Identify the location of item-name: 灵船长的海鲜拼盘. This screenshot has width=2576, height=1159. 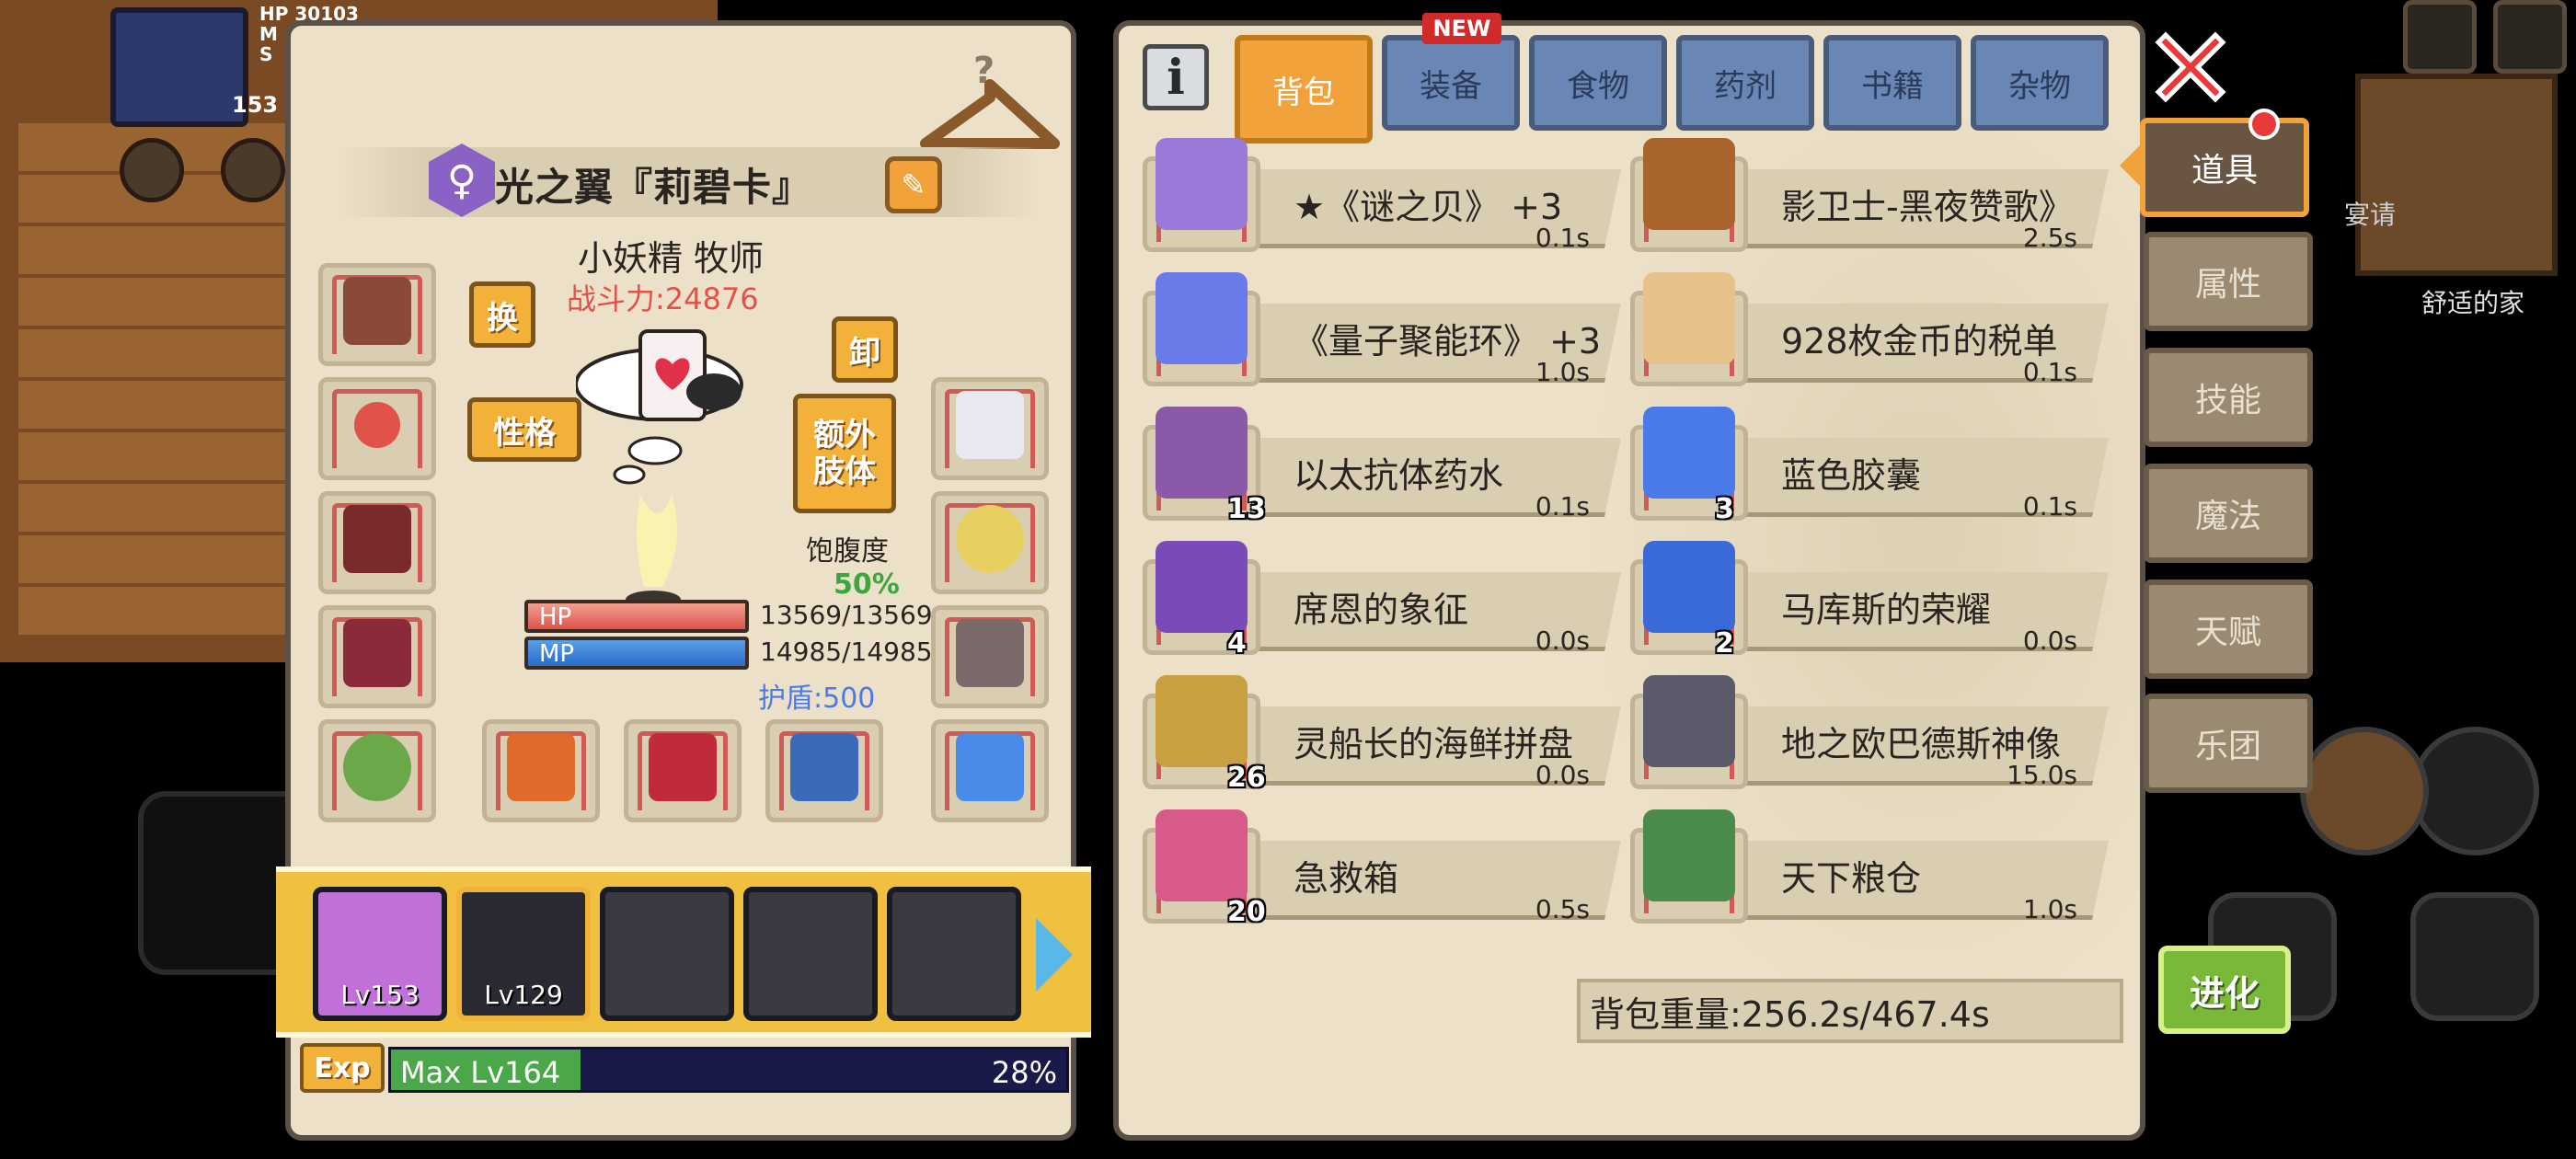
(1434, 744).